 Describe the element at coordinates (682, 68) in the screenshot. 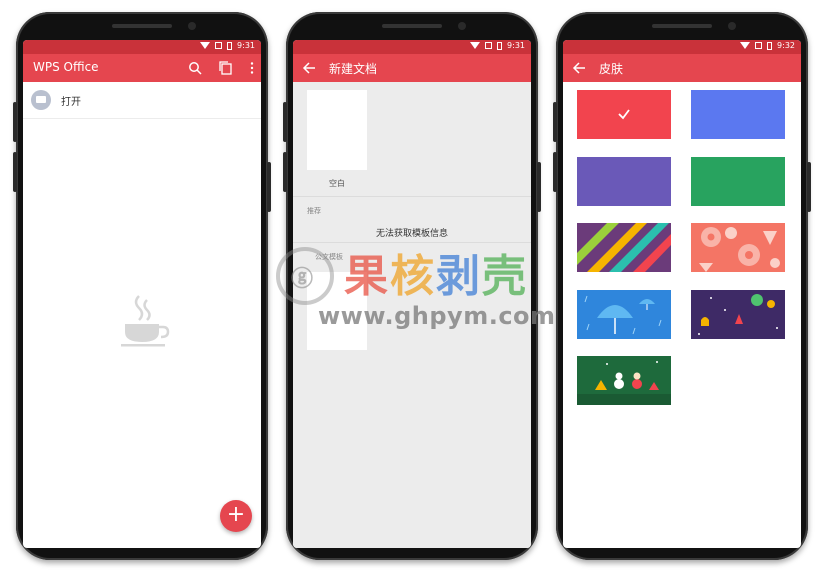

I see `app-toolbar: 皮肤` at that location.